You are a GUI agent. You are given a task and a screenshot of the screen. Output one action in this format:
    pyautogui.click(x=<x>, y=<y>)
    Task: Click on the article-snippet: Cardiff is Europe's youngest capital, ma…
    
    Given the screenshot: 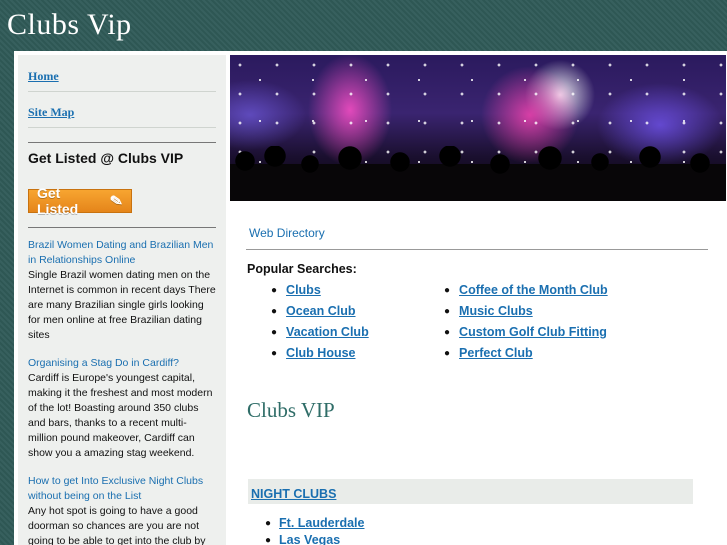 What is the action you would take?
    pyautogui.click(x=120, y=415)
    